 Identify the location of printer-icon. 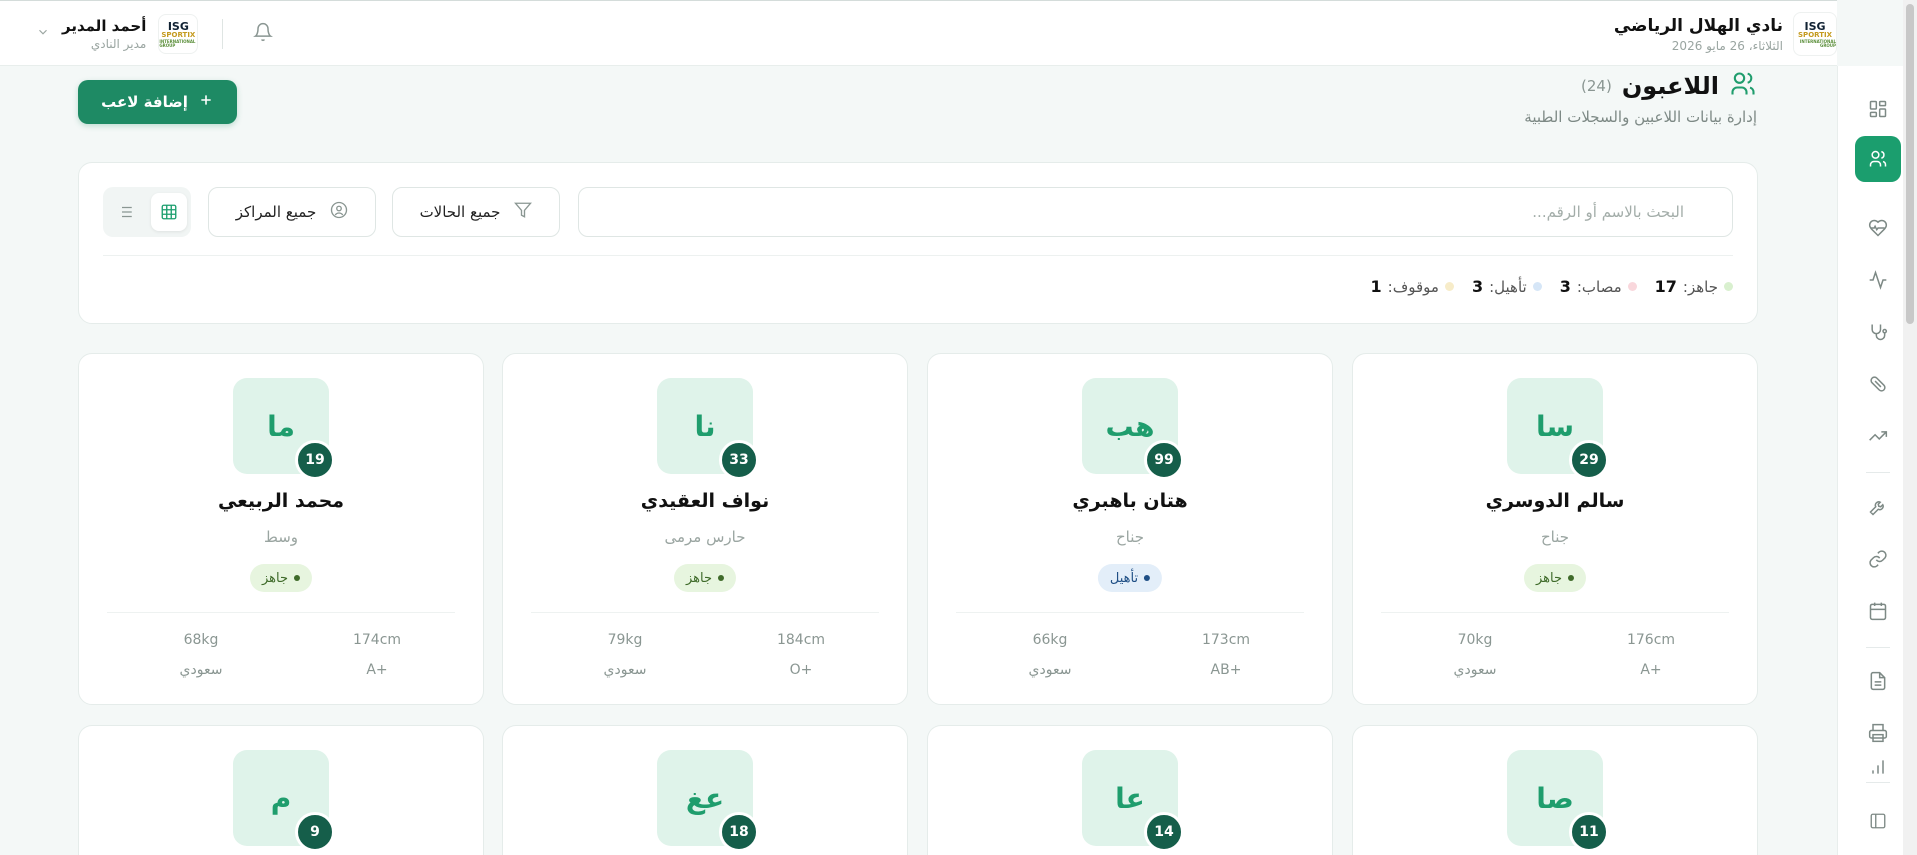
(1878, 733).